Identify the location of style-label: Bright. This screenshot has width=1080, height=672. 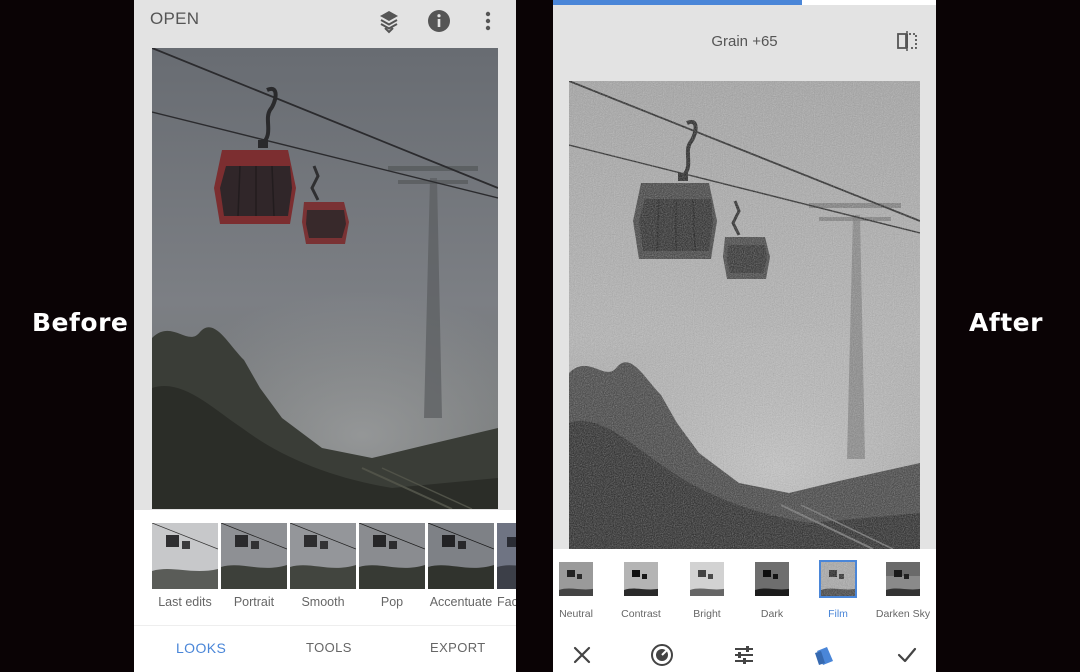
(707, 614).